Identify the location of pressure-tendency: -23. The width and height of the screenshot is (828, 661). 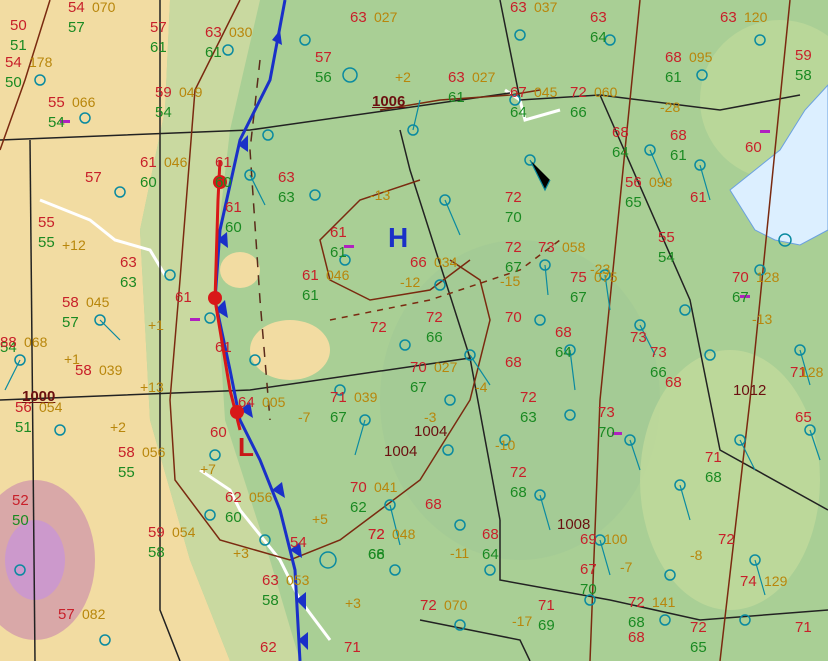
(600, 269).